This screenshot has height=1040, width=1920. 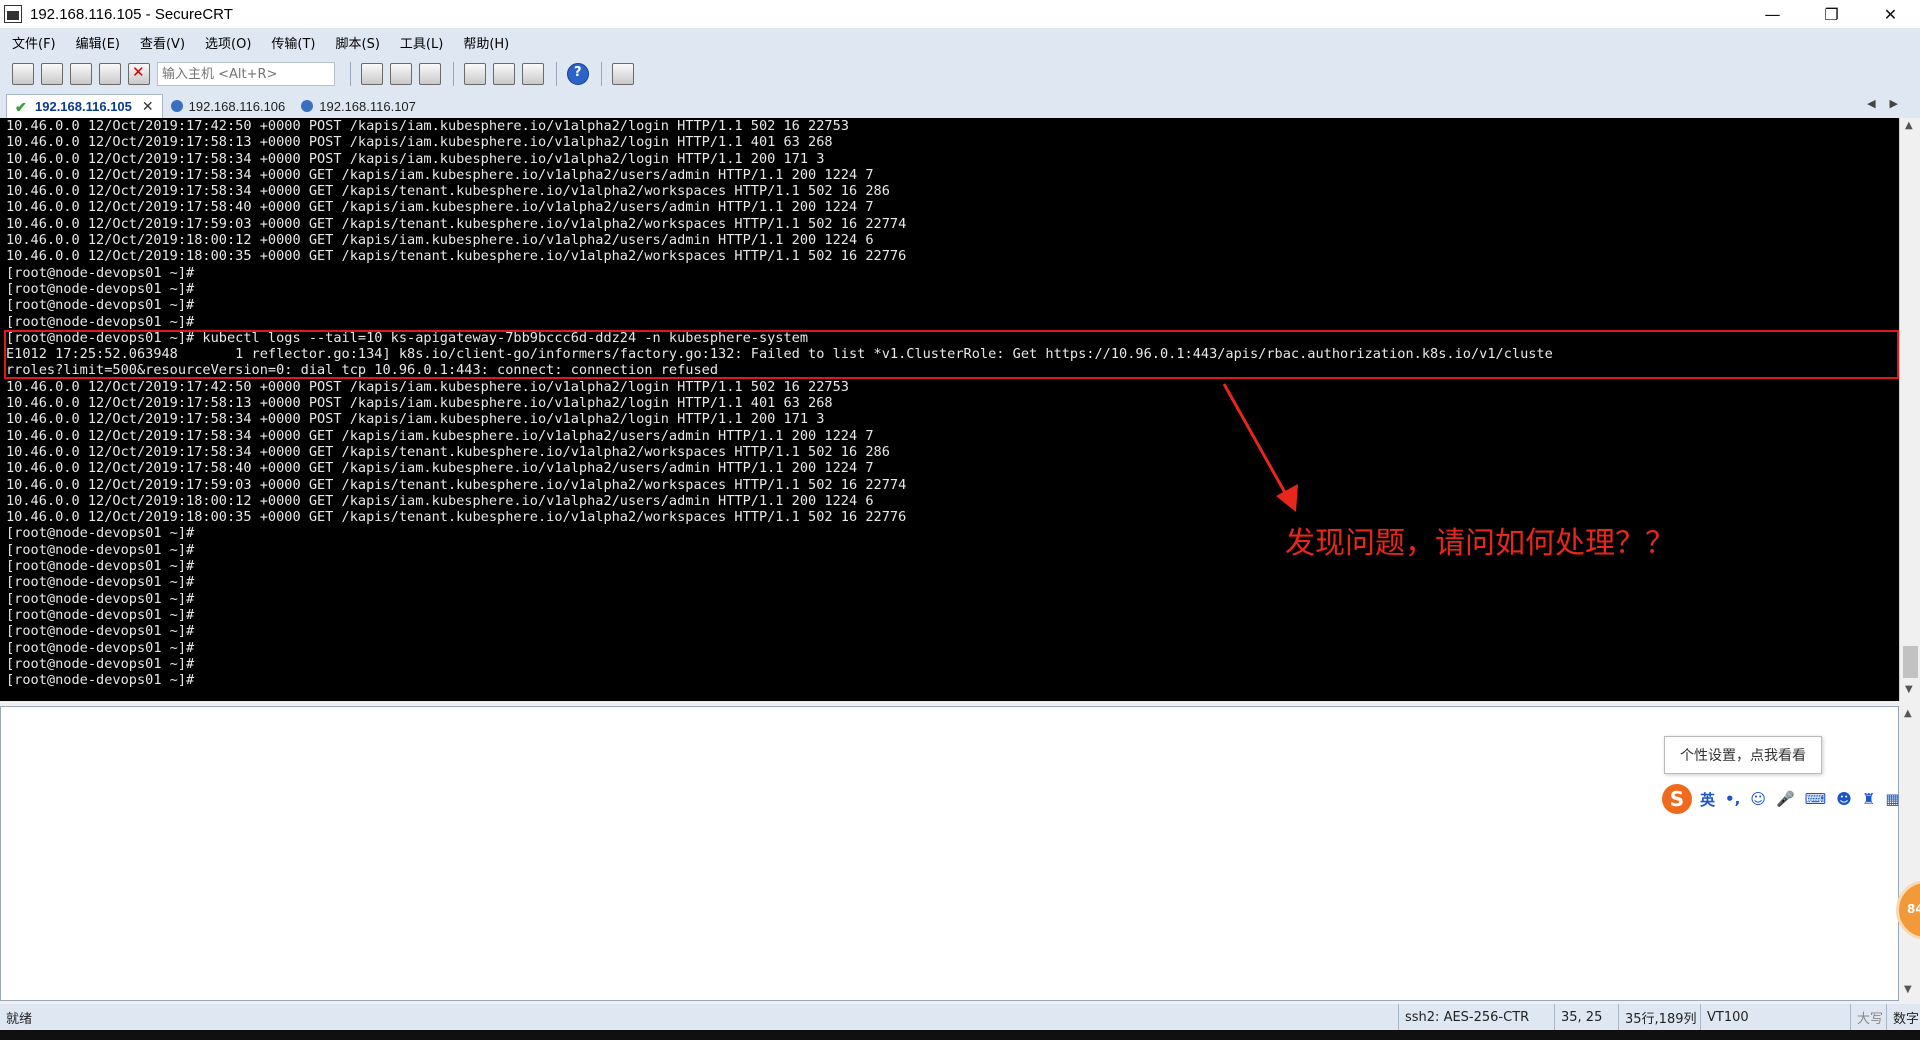 What do you see at coordinates (13, 14) in the screenshot?
I see `app-icon` at bounding box center [13, 14].